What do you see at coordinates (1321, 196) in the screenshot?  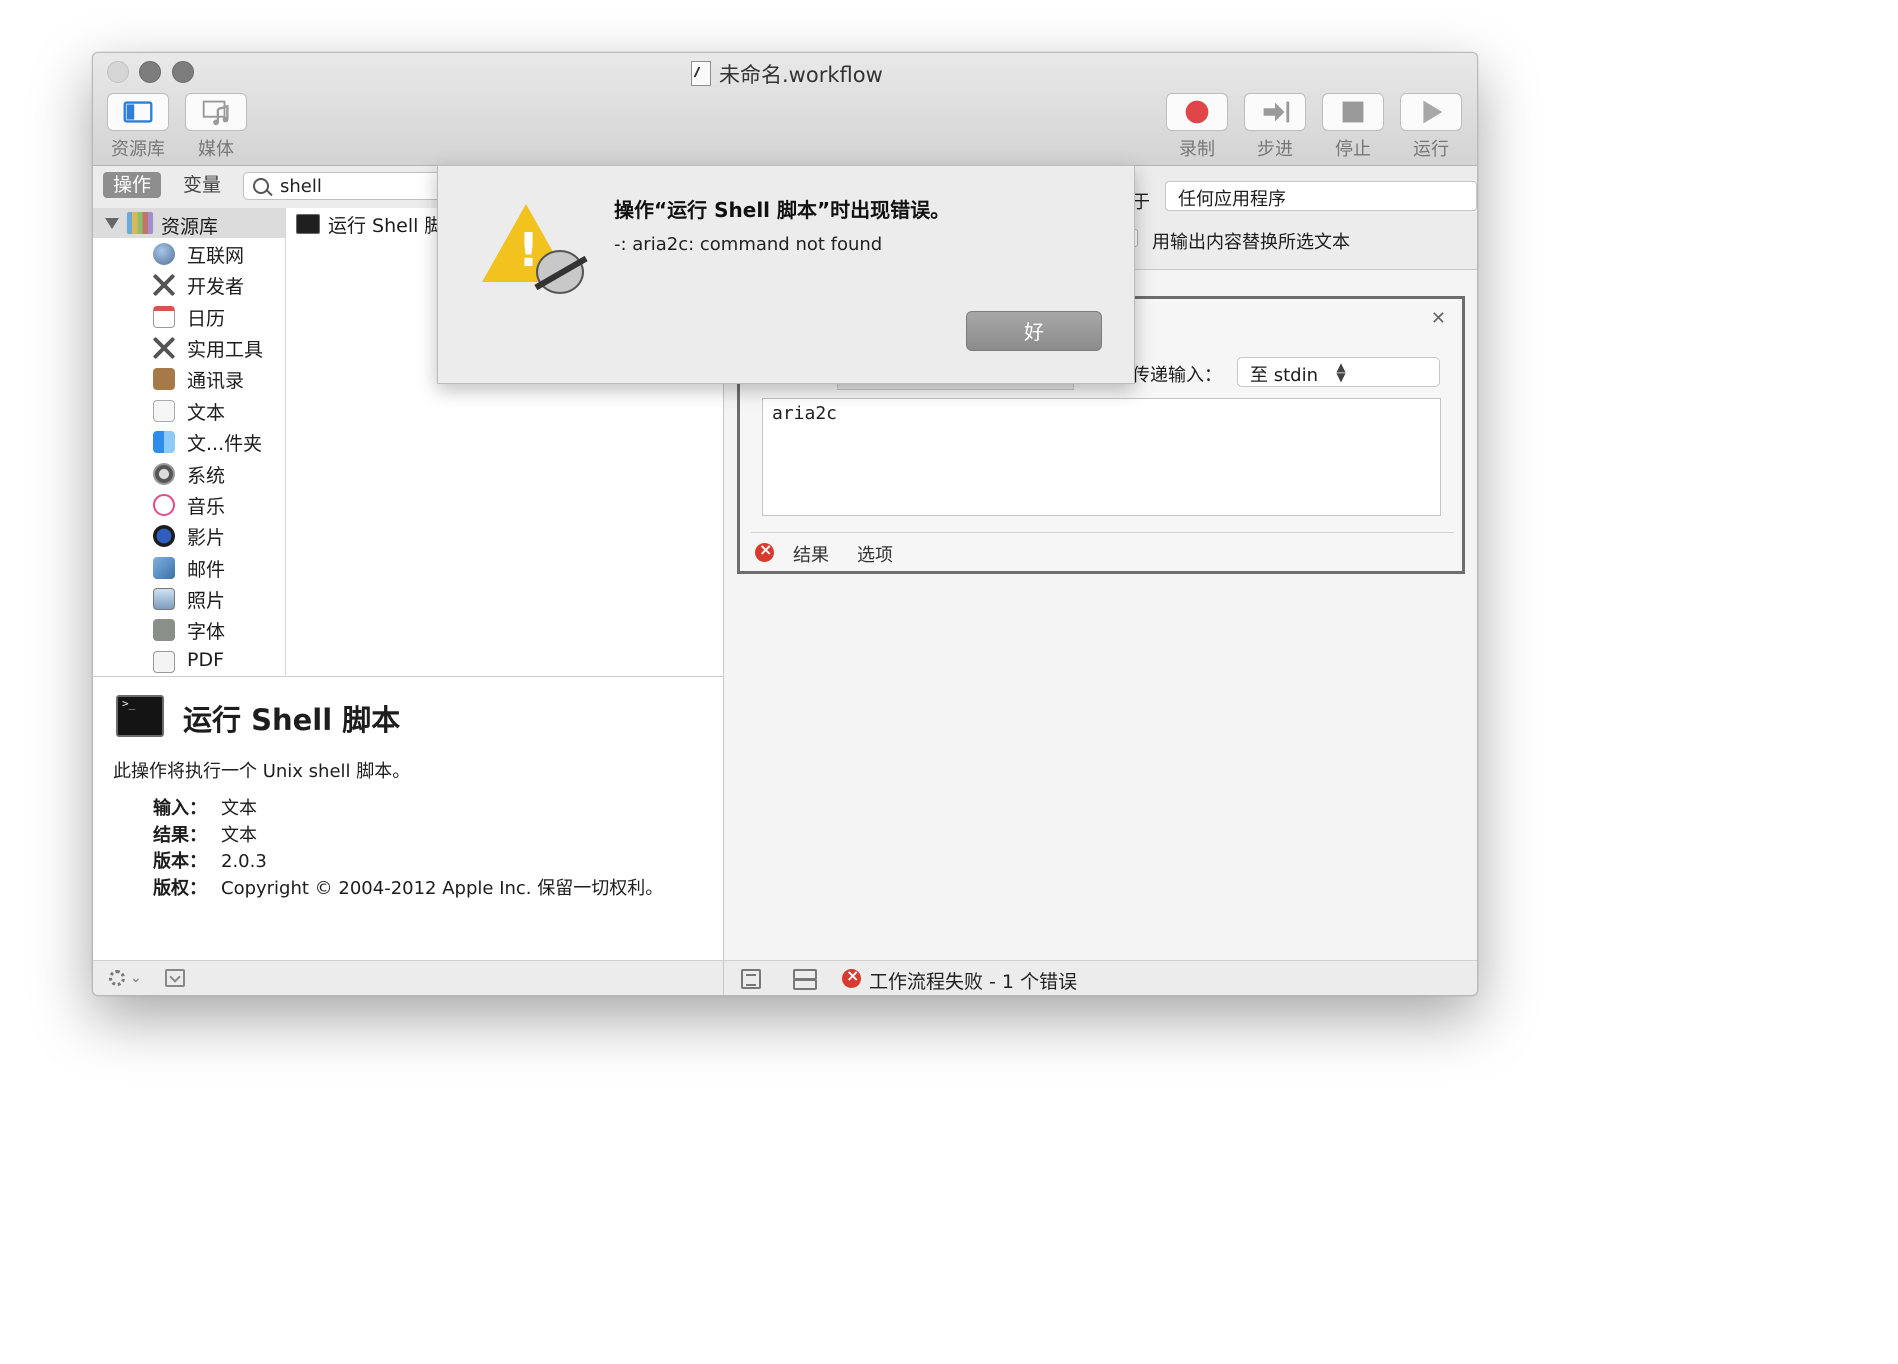 I see `application-select: 任何应用程序` at bounding box center [1321, 196].